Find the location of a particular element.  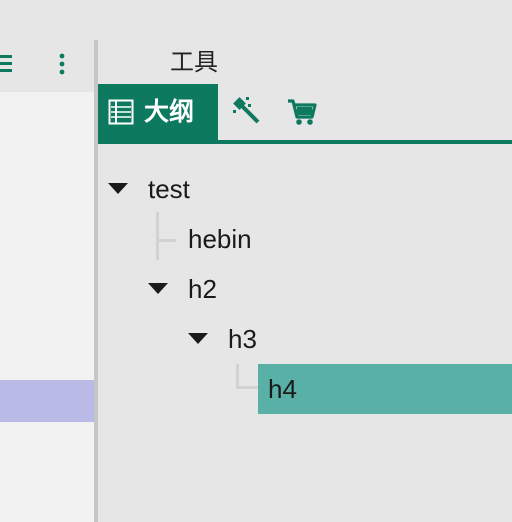

left-selected-row is located at coordinates (47, 401).